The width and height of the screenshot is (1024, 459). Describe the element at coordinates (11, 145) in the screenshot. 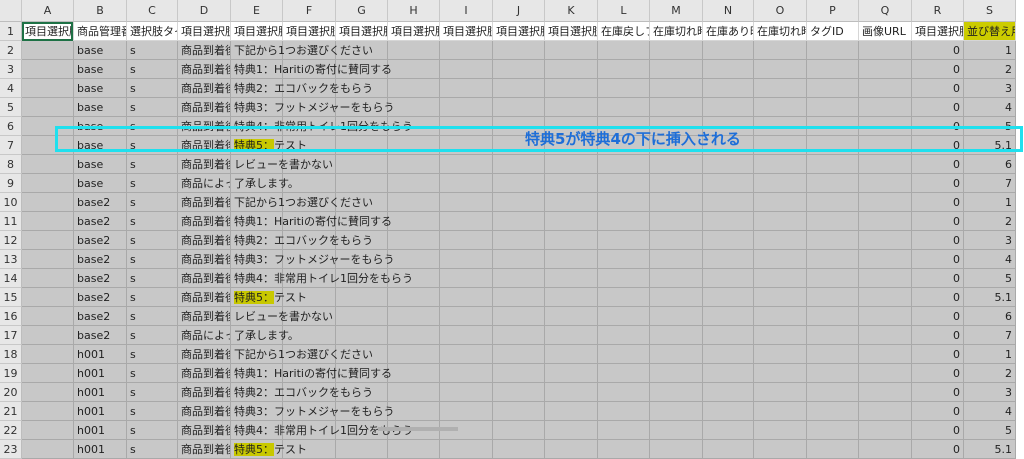

I see `row-header: 7` at that location.